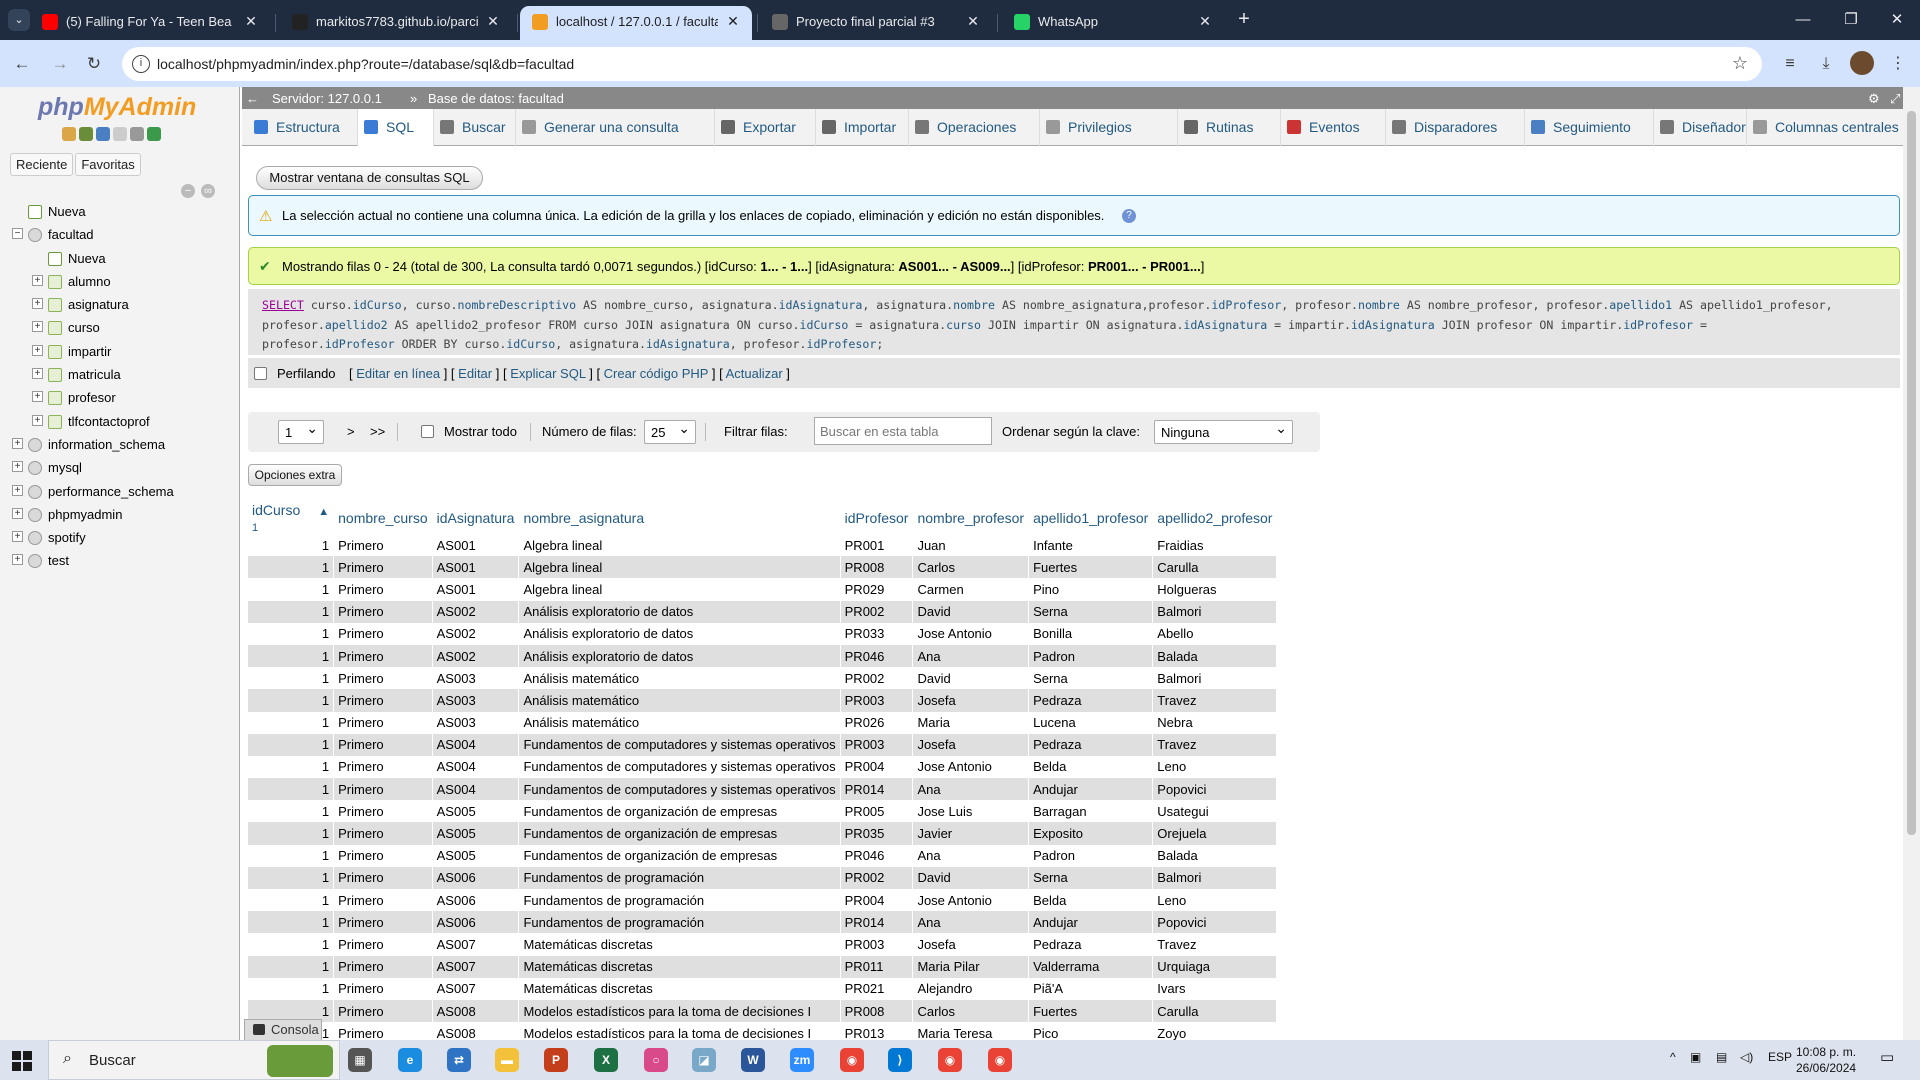  I want to click on tree-item-label: alumno, so click(89, 281).